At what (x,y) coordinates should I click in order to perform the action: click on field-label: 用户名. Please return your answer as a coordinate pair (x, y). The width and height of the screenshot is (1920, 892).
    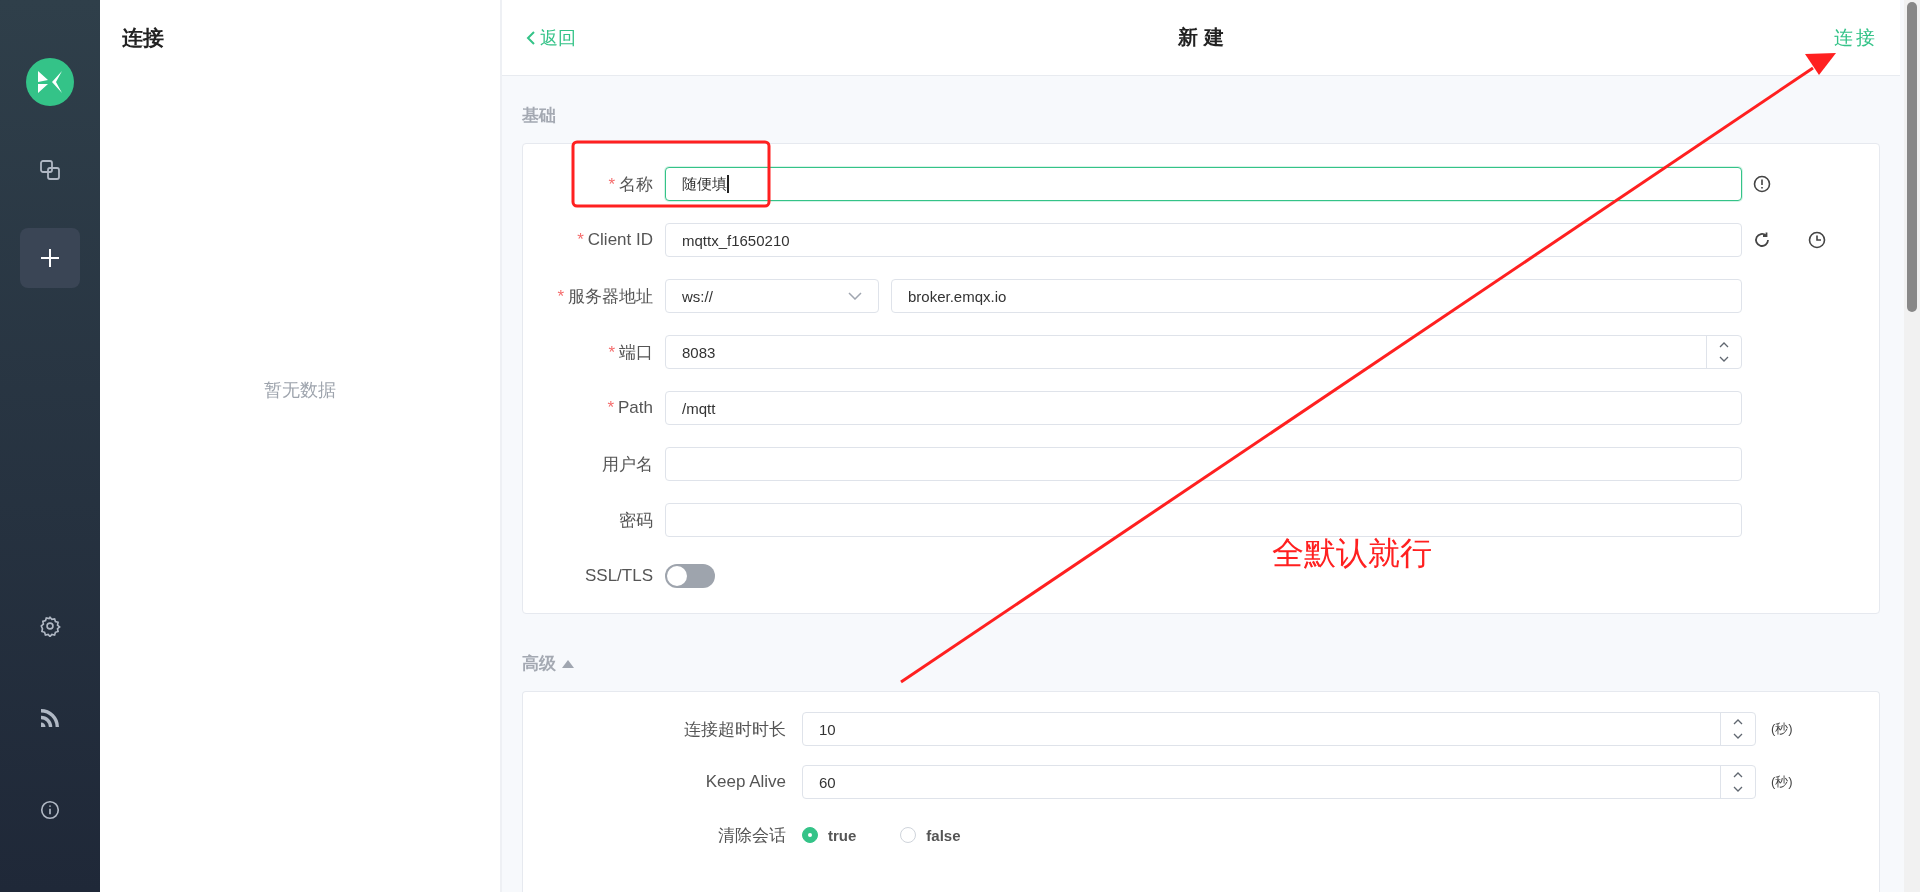
    Looking at the image, I should click on (627, 464).